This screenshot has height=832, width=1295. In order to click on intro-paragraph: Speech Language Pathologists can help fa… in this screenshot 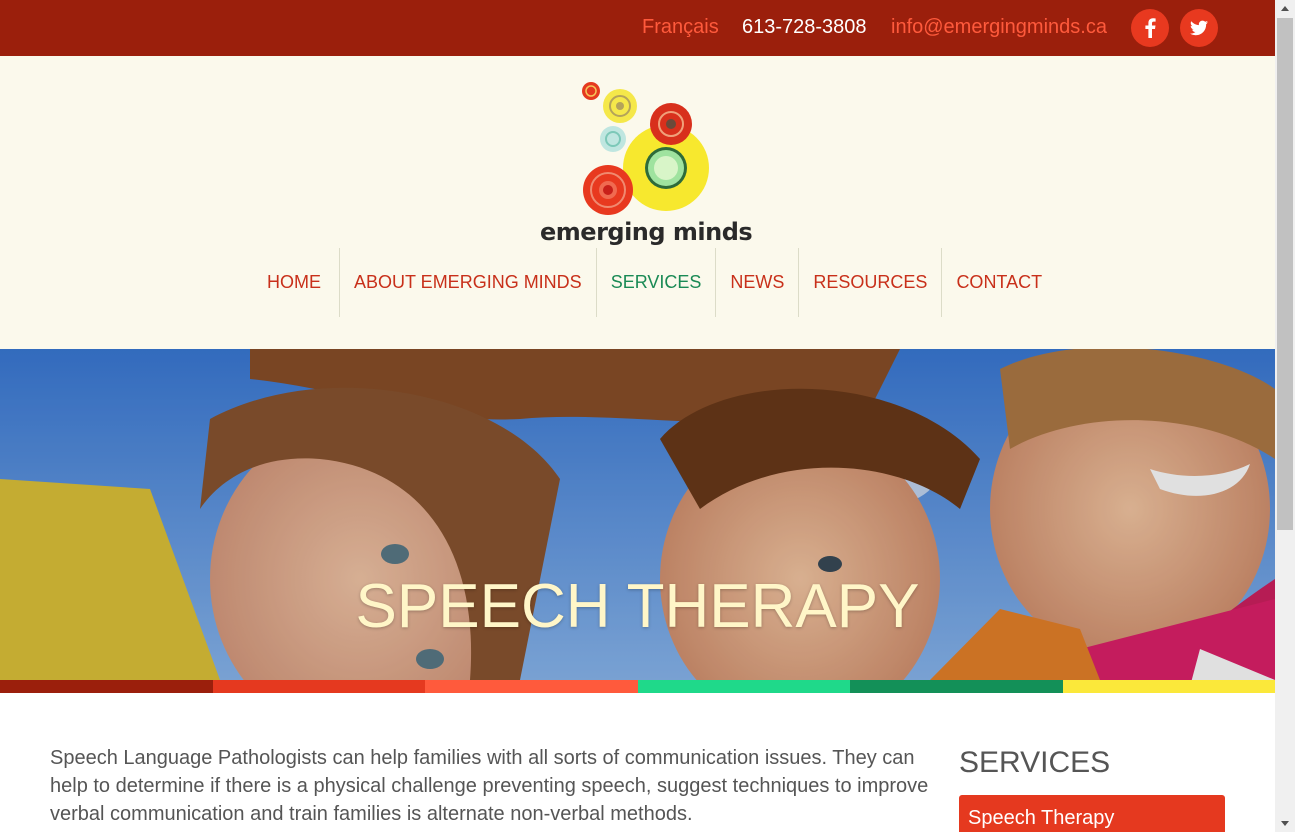, I will do `click(489, 786)`.